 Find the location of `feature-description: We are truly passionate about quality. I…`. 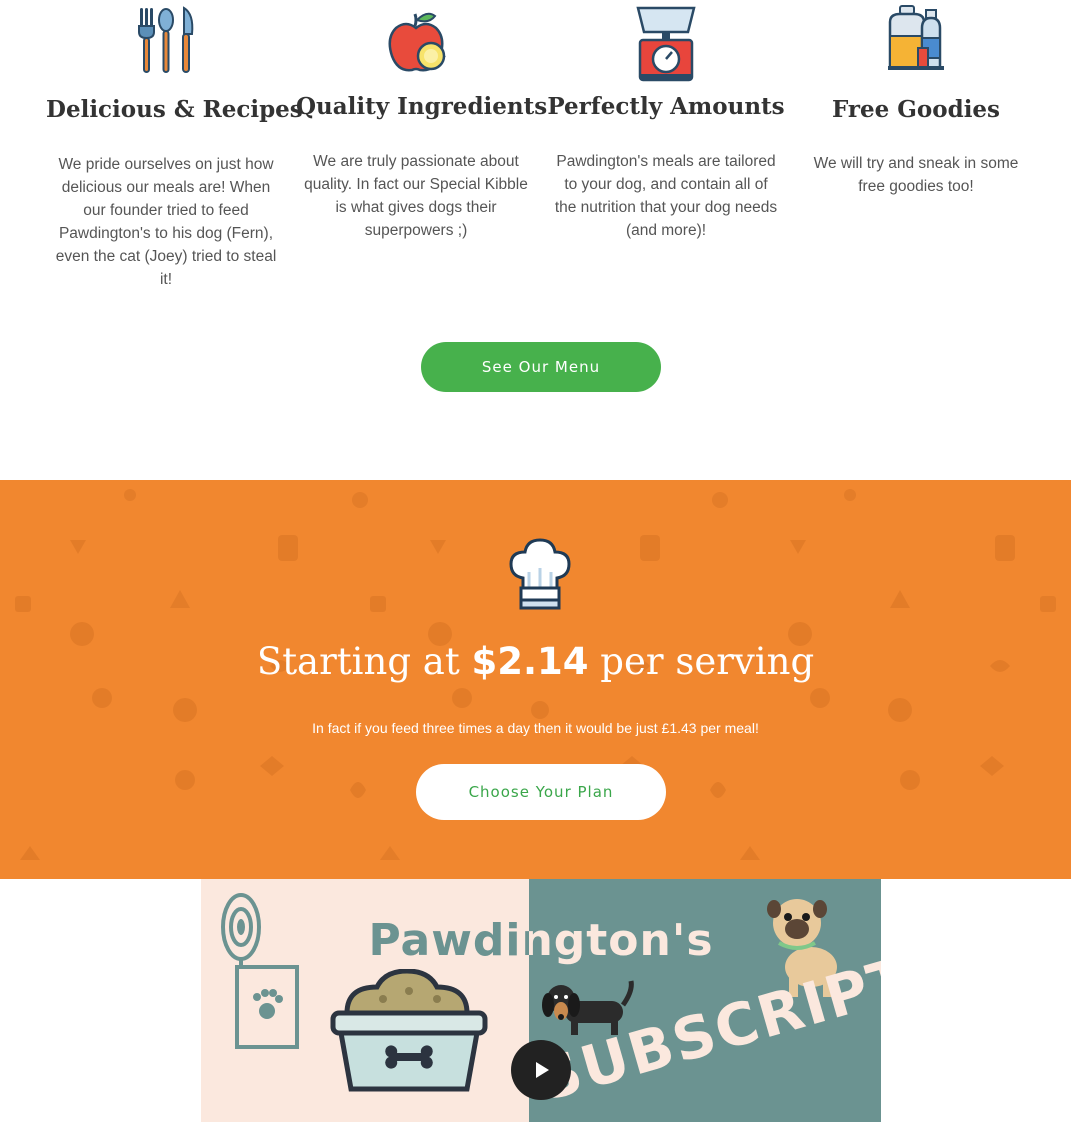

feature-description: We are truly passionate about quality. I… is located at coordinates (416, 196).